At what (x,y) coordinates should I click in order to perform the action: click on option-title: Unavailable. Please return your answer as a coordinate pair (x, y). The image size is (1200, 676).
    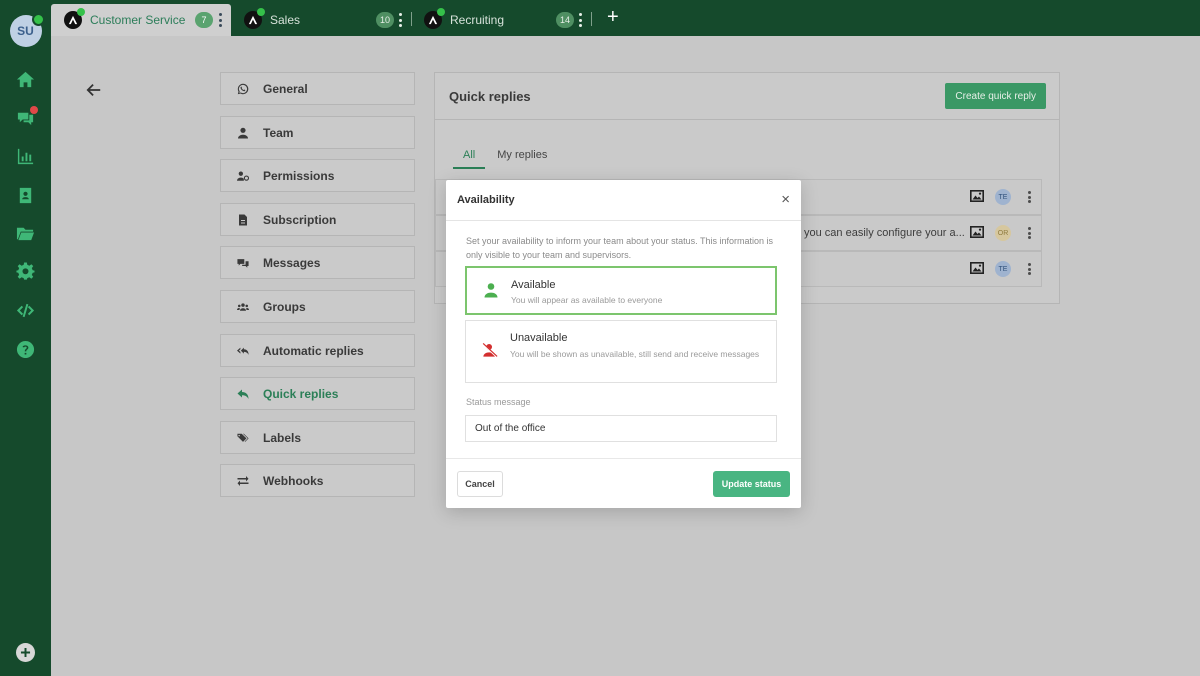
    Looking at the image, I should click on (539, 338).